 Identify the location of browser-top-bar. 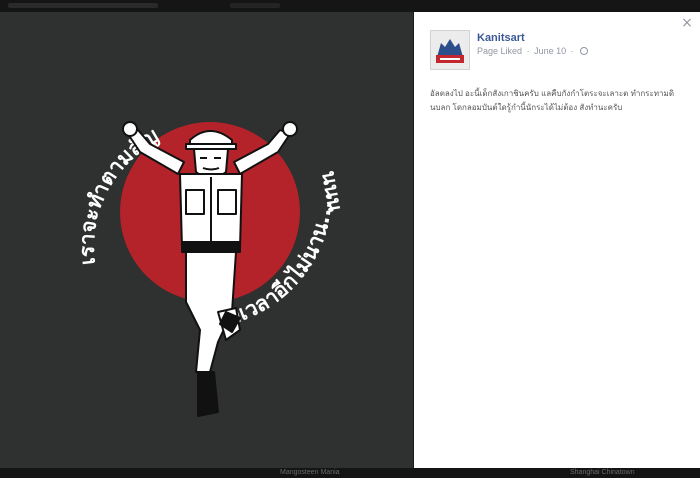
(350, 6).